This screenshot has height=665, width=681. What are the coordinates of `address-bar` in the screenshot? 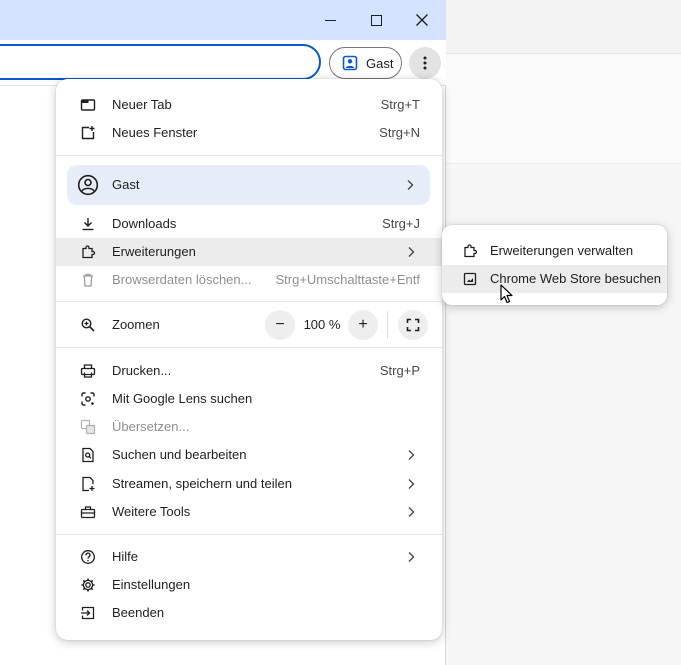 It's located at (160, 62).